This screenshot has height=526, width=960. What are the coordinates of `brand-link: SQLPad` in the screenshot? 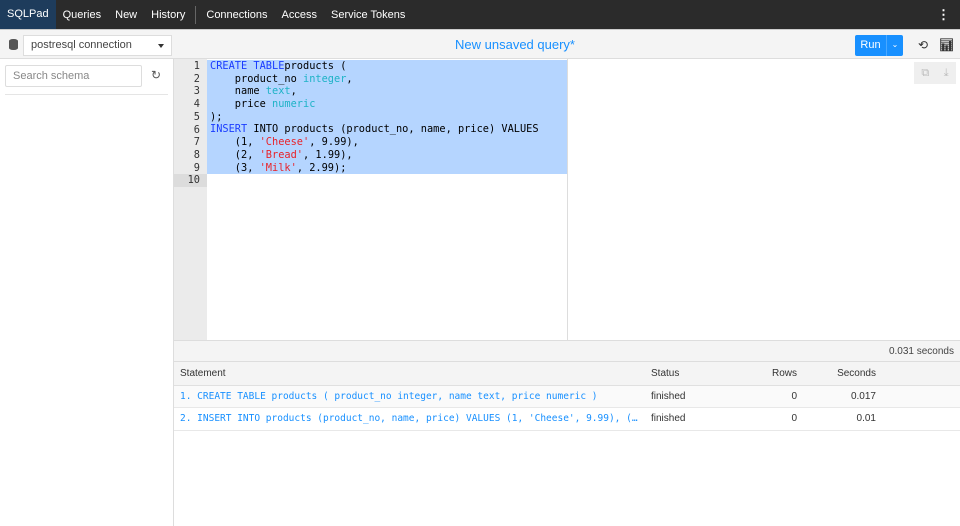 It's located at (28, 14).